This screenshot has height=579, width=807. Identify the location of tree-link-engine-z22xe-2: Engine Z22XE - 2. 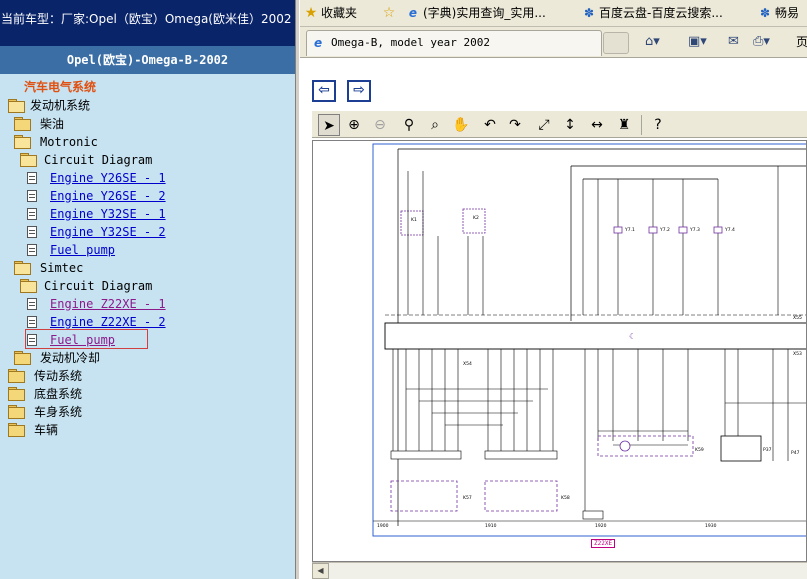
(96, 321).